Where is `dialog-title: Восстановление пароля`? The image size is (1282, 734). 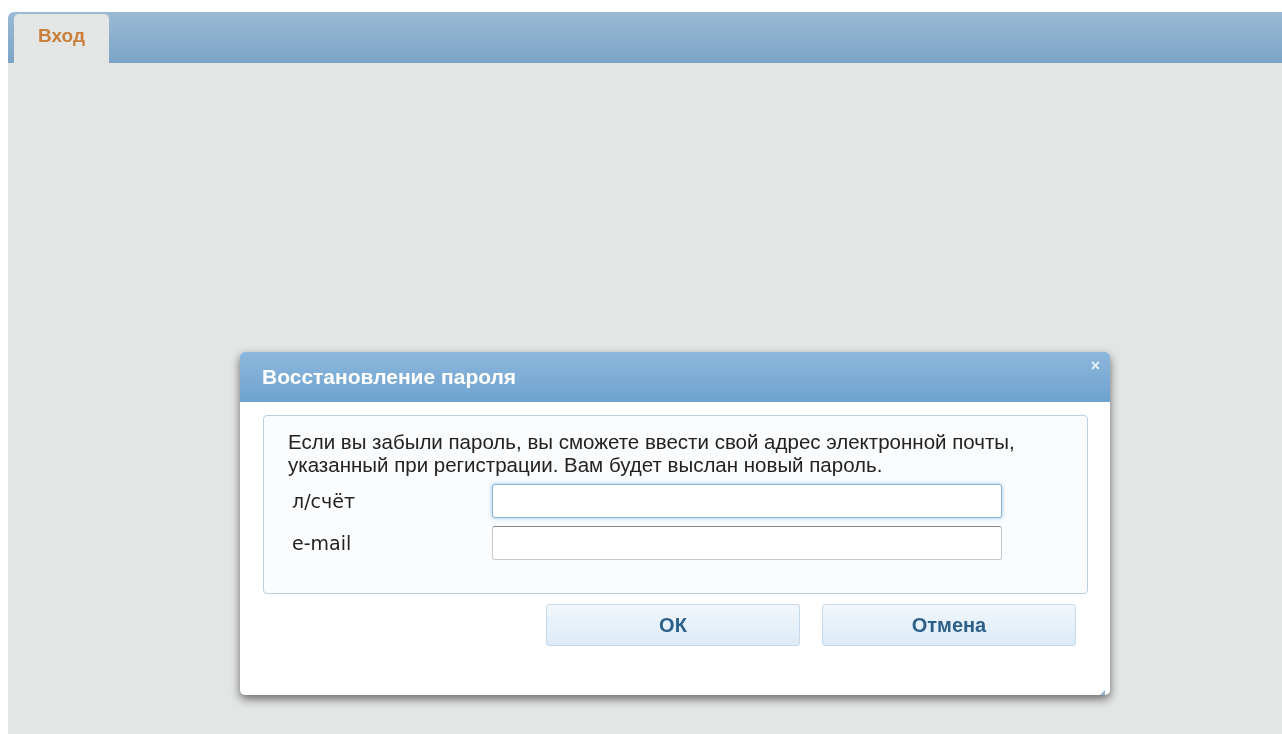
dialog-title: Восстановление пароля is located at coordinates (389, 377).